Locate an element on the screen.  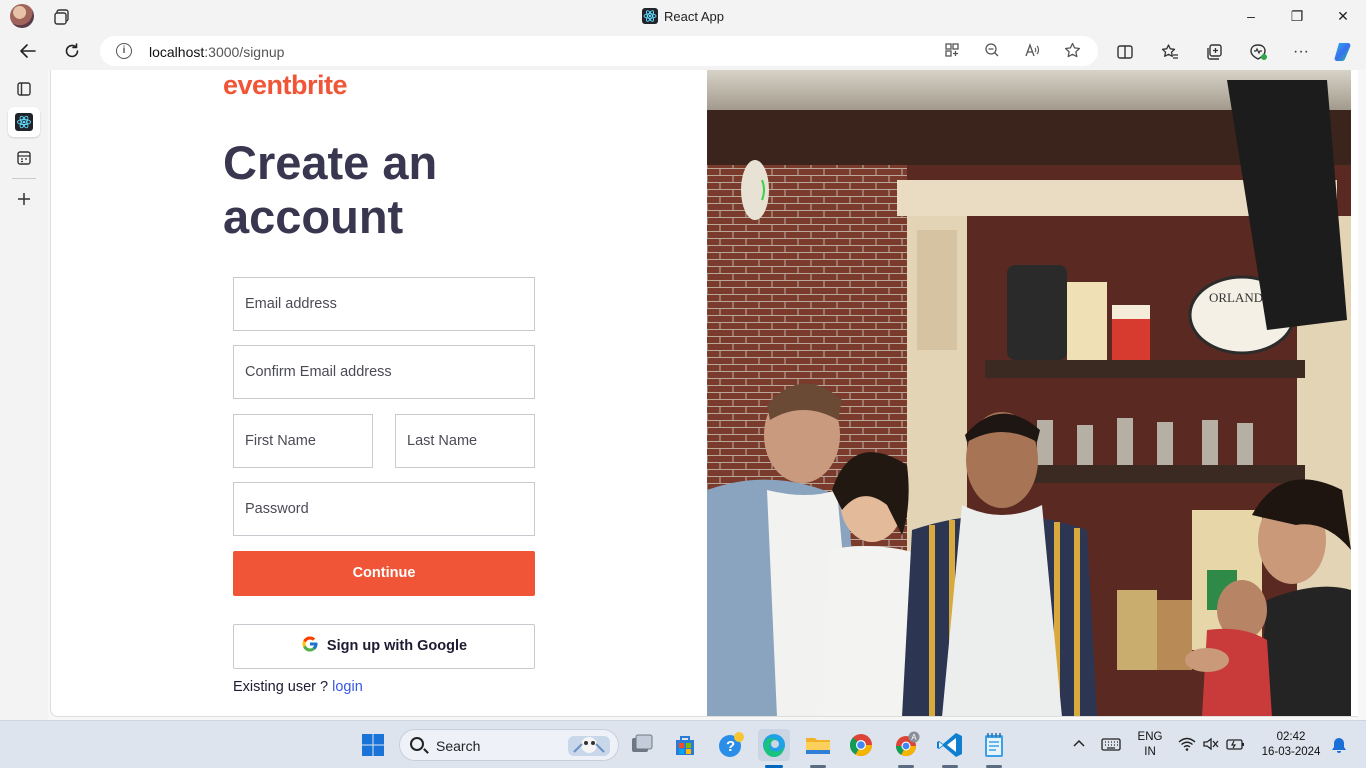
battery-icon is located at coordinates (1236, 746).